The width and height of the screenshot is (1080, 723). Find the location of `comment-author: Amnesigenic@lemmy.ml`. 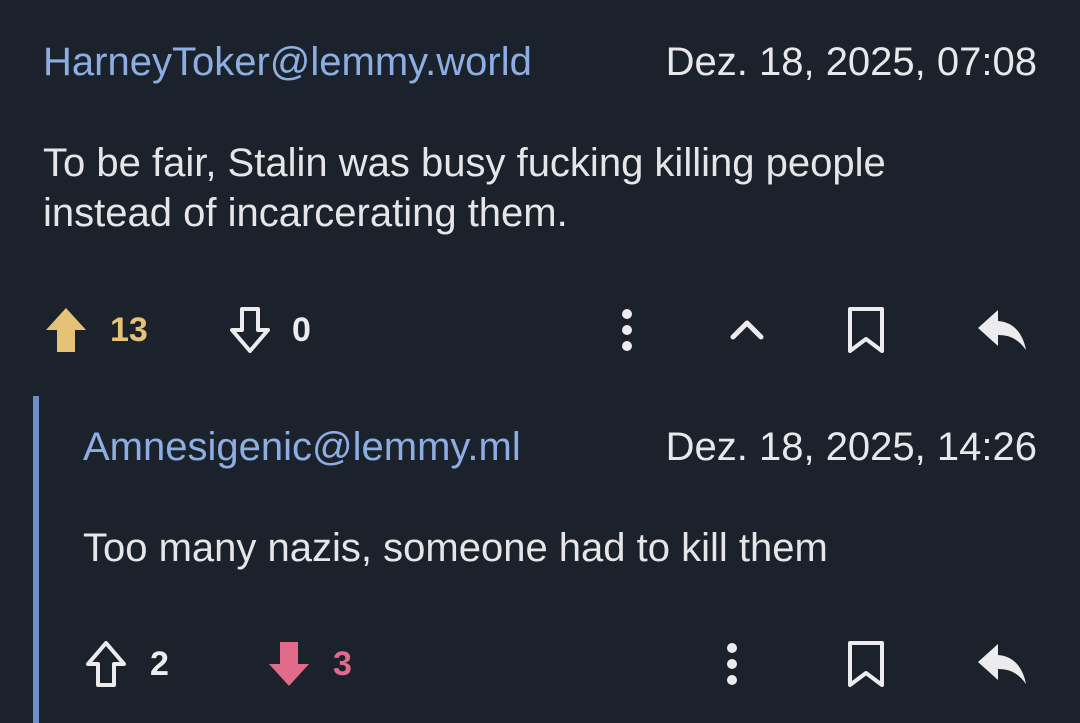

comment-author: Amnesigenic@lemmy.ml is located at coordinates (302, 447).